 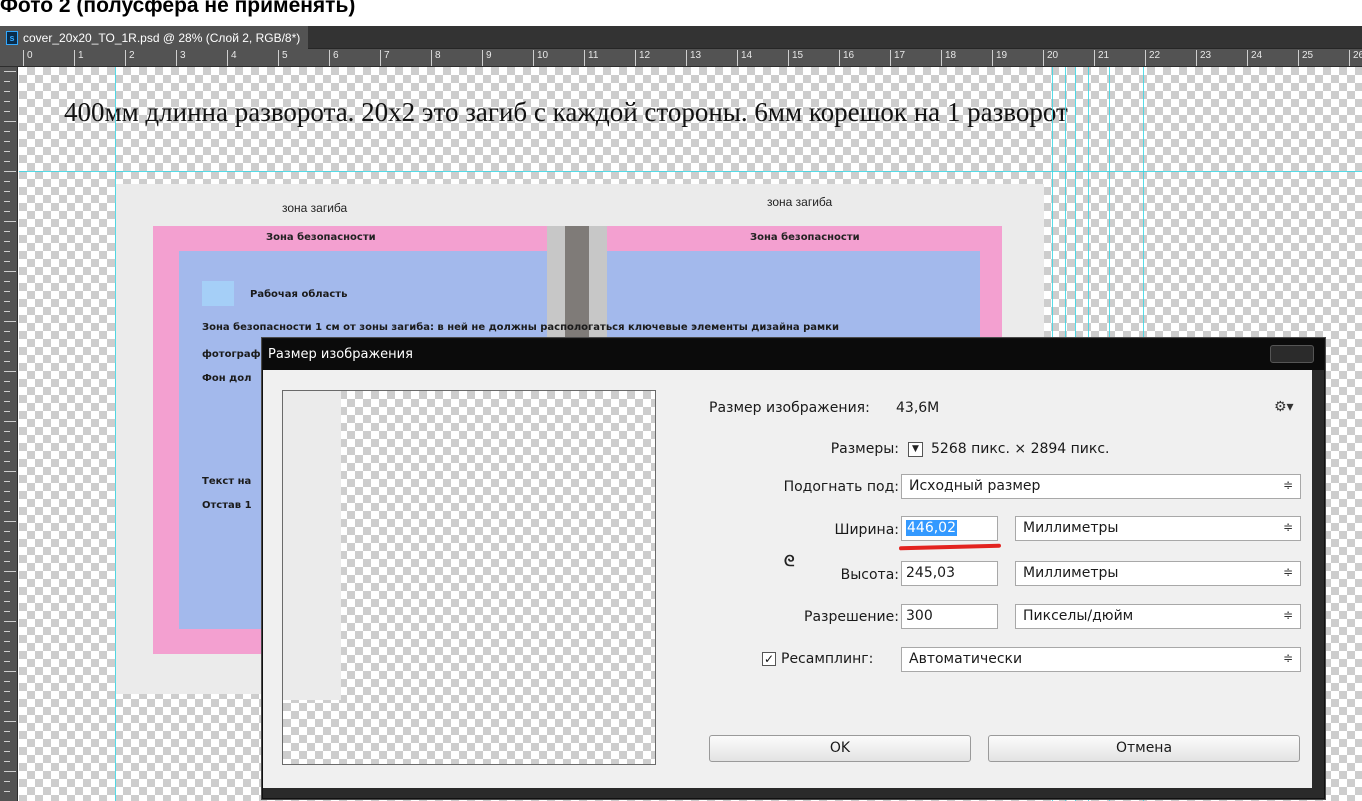 What do you see at coordinates (1101, 659) in the screenshot?
I see `resample-select: Автоматически ≑` at bounding box center [1101, 659].